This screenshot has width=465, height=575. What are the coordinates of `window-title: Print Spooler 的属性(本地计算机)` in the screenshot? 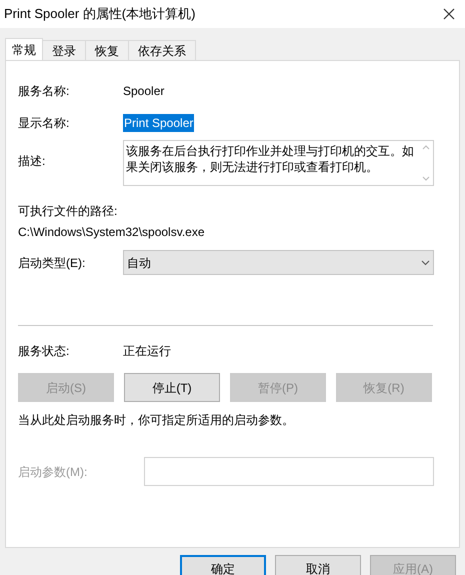 It's located at (100, 14).